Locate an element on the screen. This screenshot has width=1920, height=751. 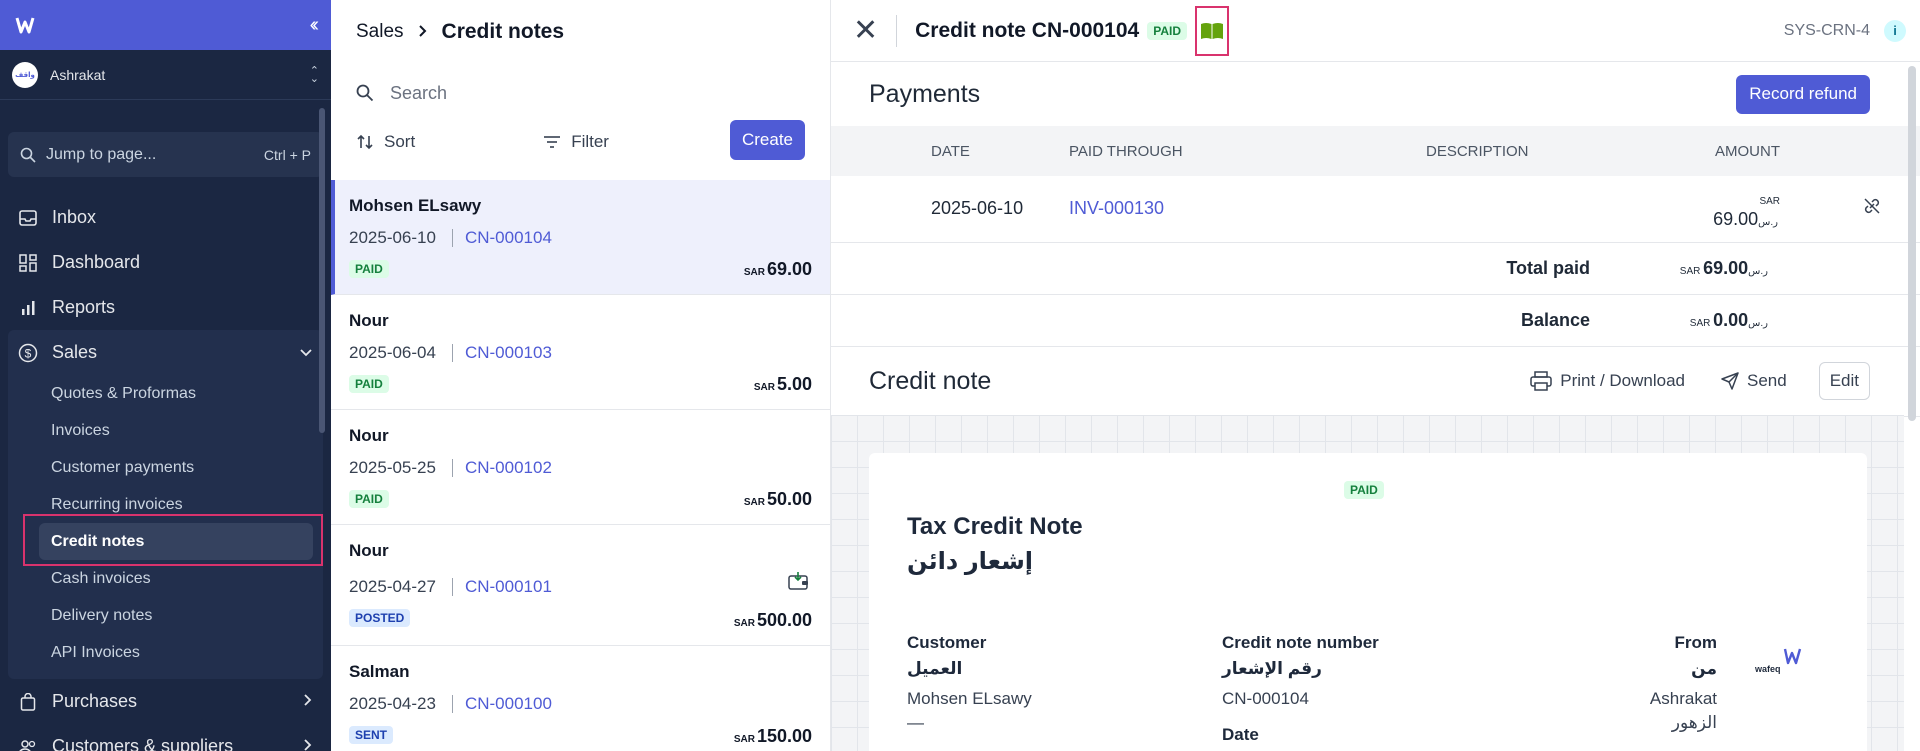
system-id: SYS-CRN-4 is located at coordinates (1826, 30).